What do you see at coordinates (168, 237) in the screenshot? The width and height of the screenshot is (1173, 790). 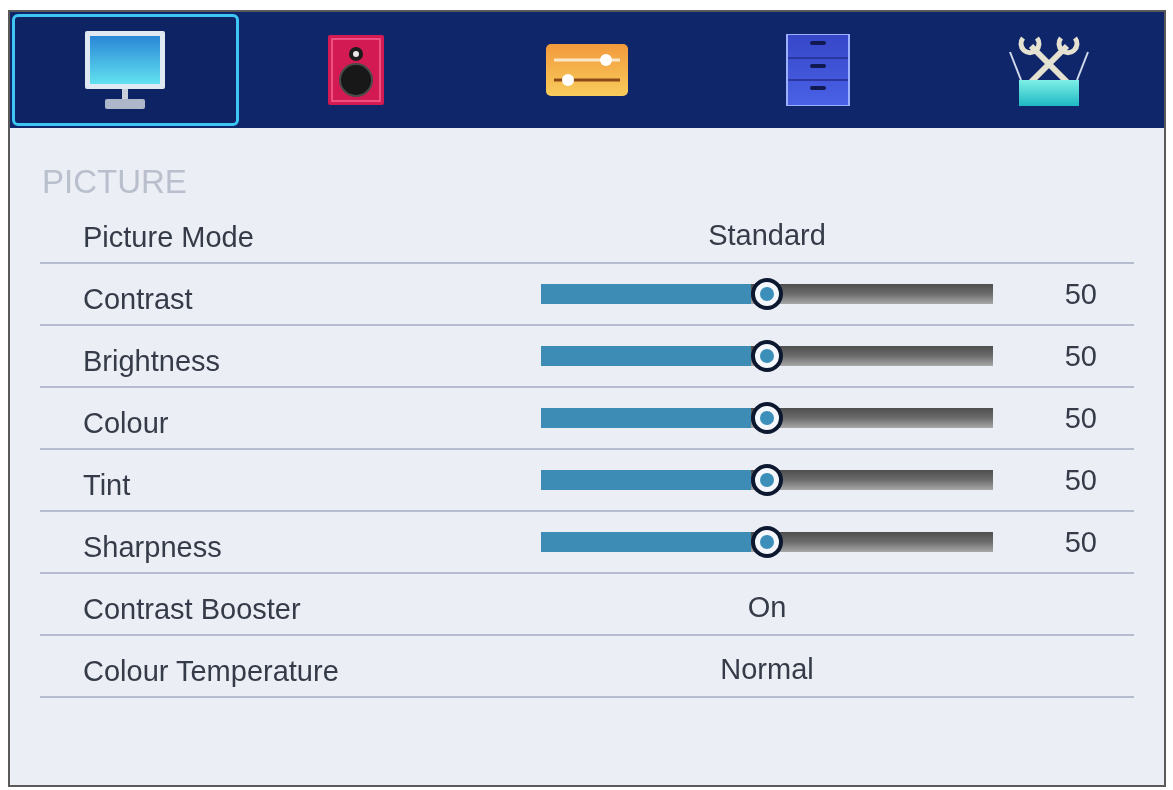 I see `setting-label: Picture Mode` at bounding box center [168, 237].